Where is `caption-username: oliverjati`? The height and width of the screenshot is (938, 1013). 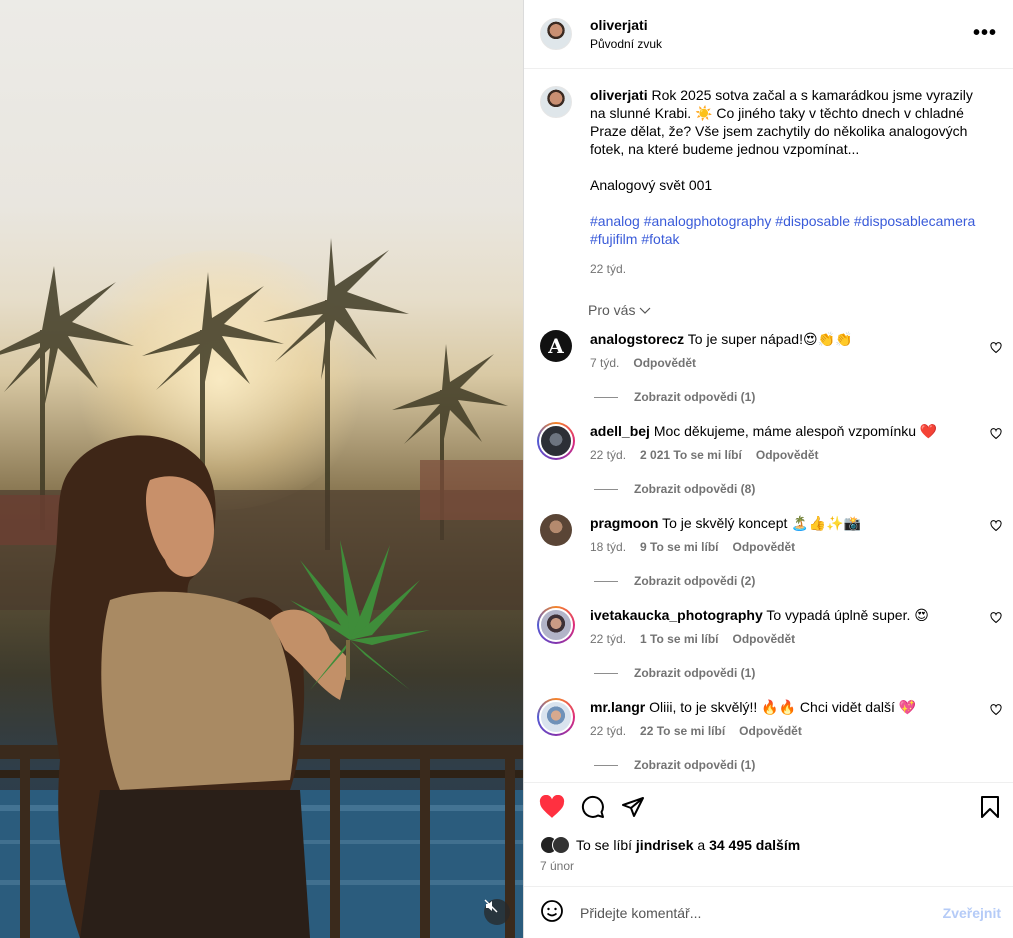
caption-username: oliverjati is located at coordinates (619, 95).